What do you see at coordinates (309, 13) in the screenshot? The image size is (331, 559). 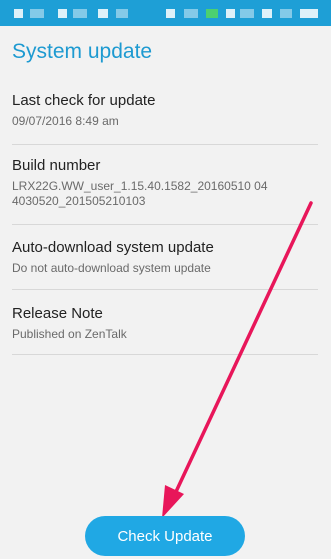 I see `battery-icon` at bounding box center [309, 13].